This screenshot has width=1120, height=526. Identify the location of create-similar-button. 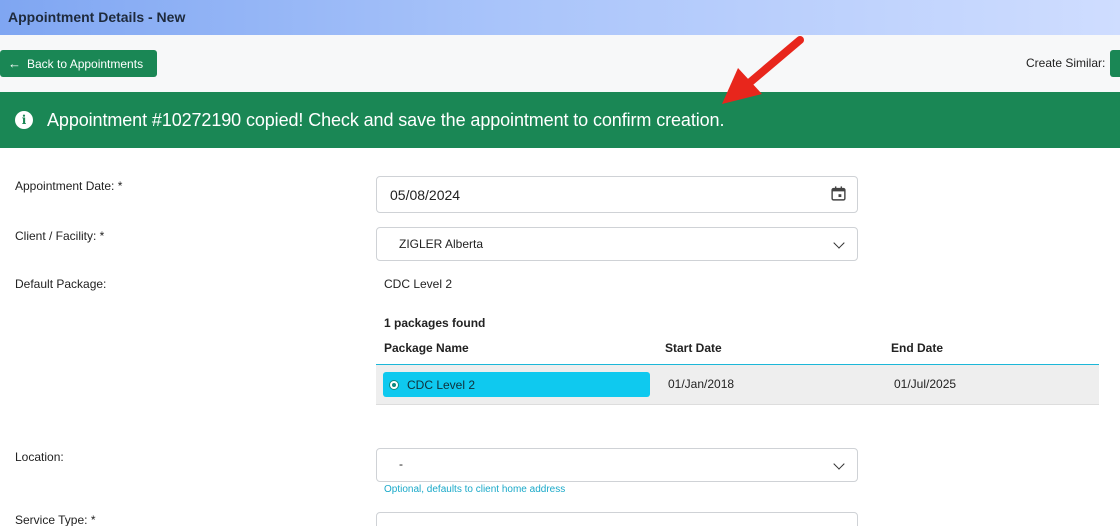
(1115, 63).